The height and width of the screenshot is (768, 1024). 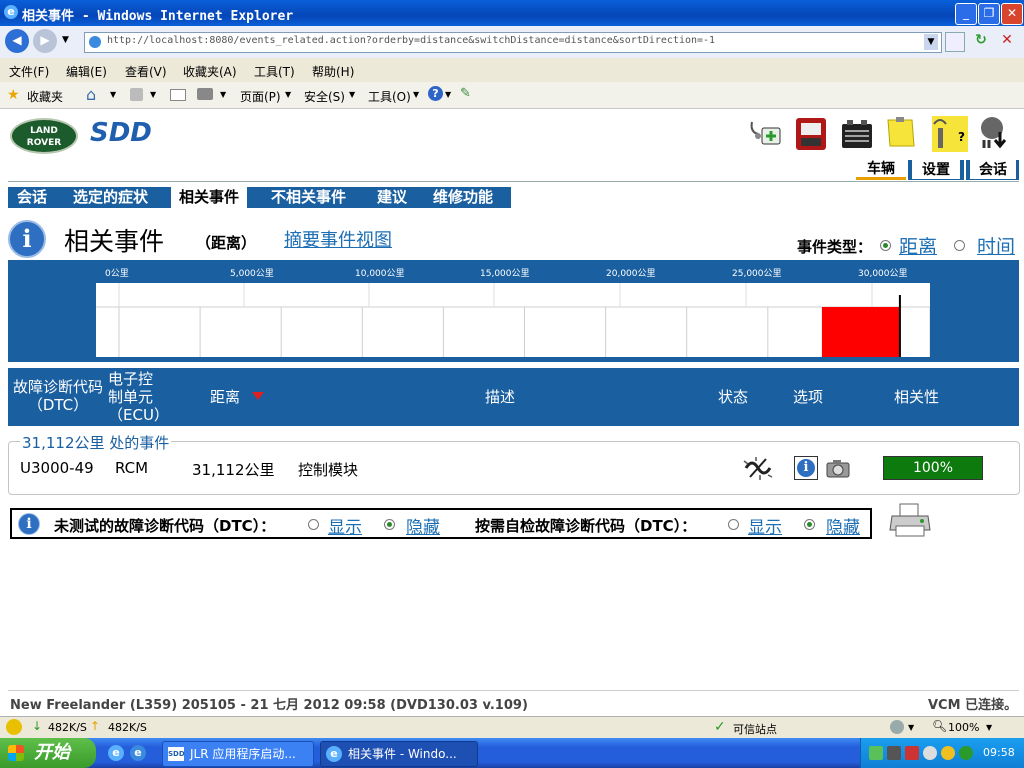 I want to click on tab-related-events: 相关事件, so click(x=209, y=197).